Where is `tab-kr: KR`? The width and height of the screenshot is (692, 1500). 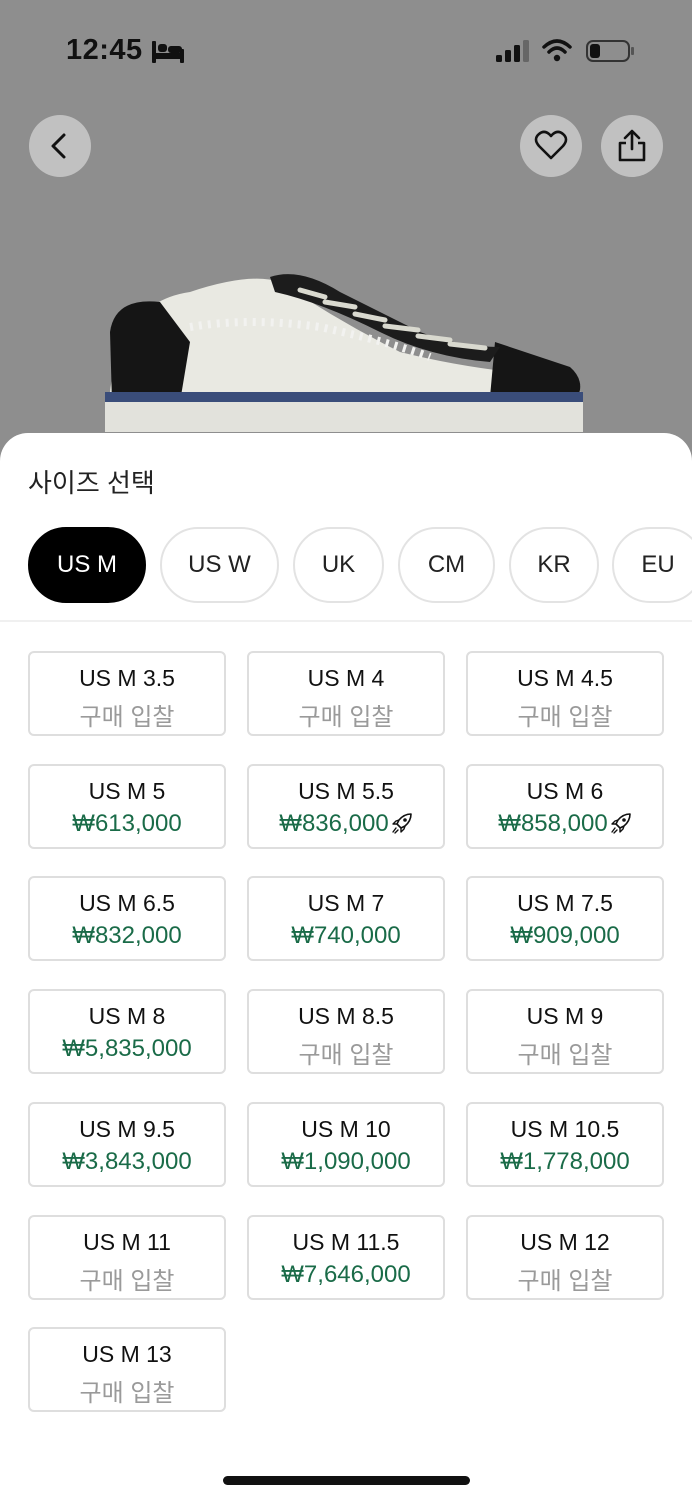 tab-kr: KR is located at coordinates (554, 565).